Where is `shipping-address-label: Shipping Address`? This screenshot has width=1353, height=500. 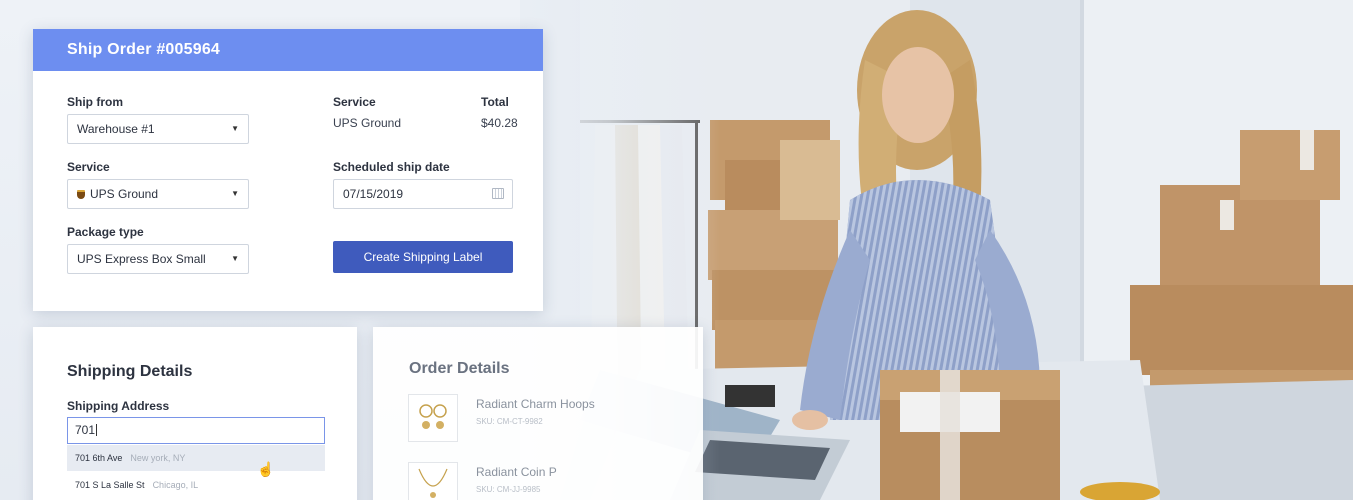
shipping-address-label: Shipping Address is located at coordinates (118, 406).